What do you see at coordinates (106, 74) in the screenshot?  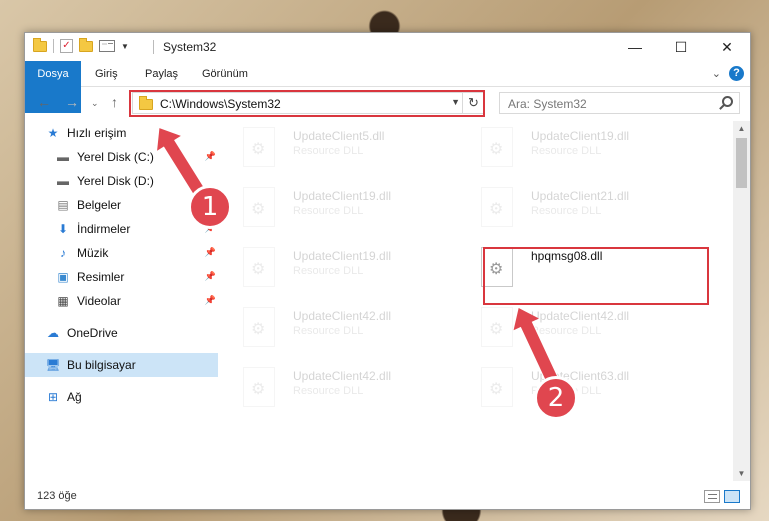 I see `tab-home: Giriş` at bounding box center [106, 74].